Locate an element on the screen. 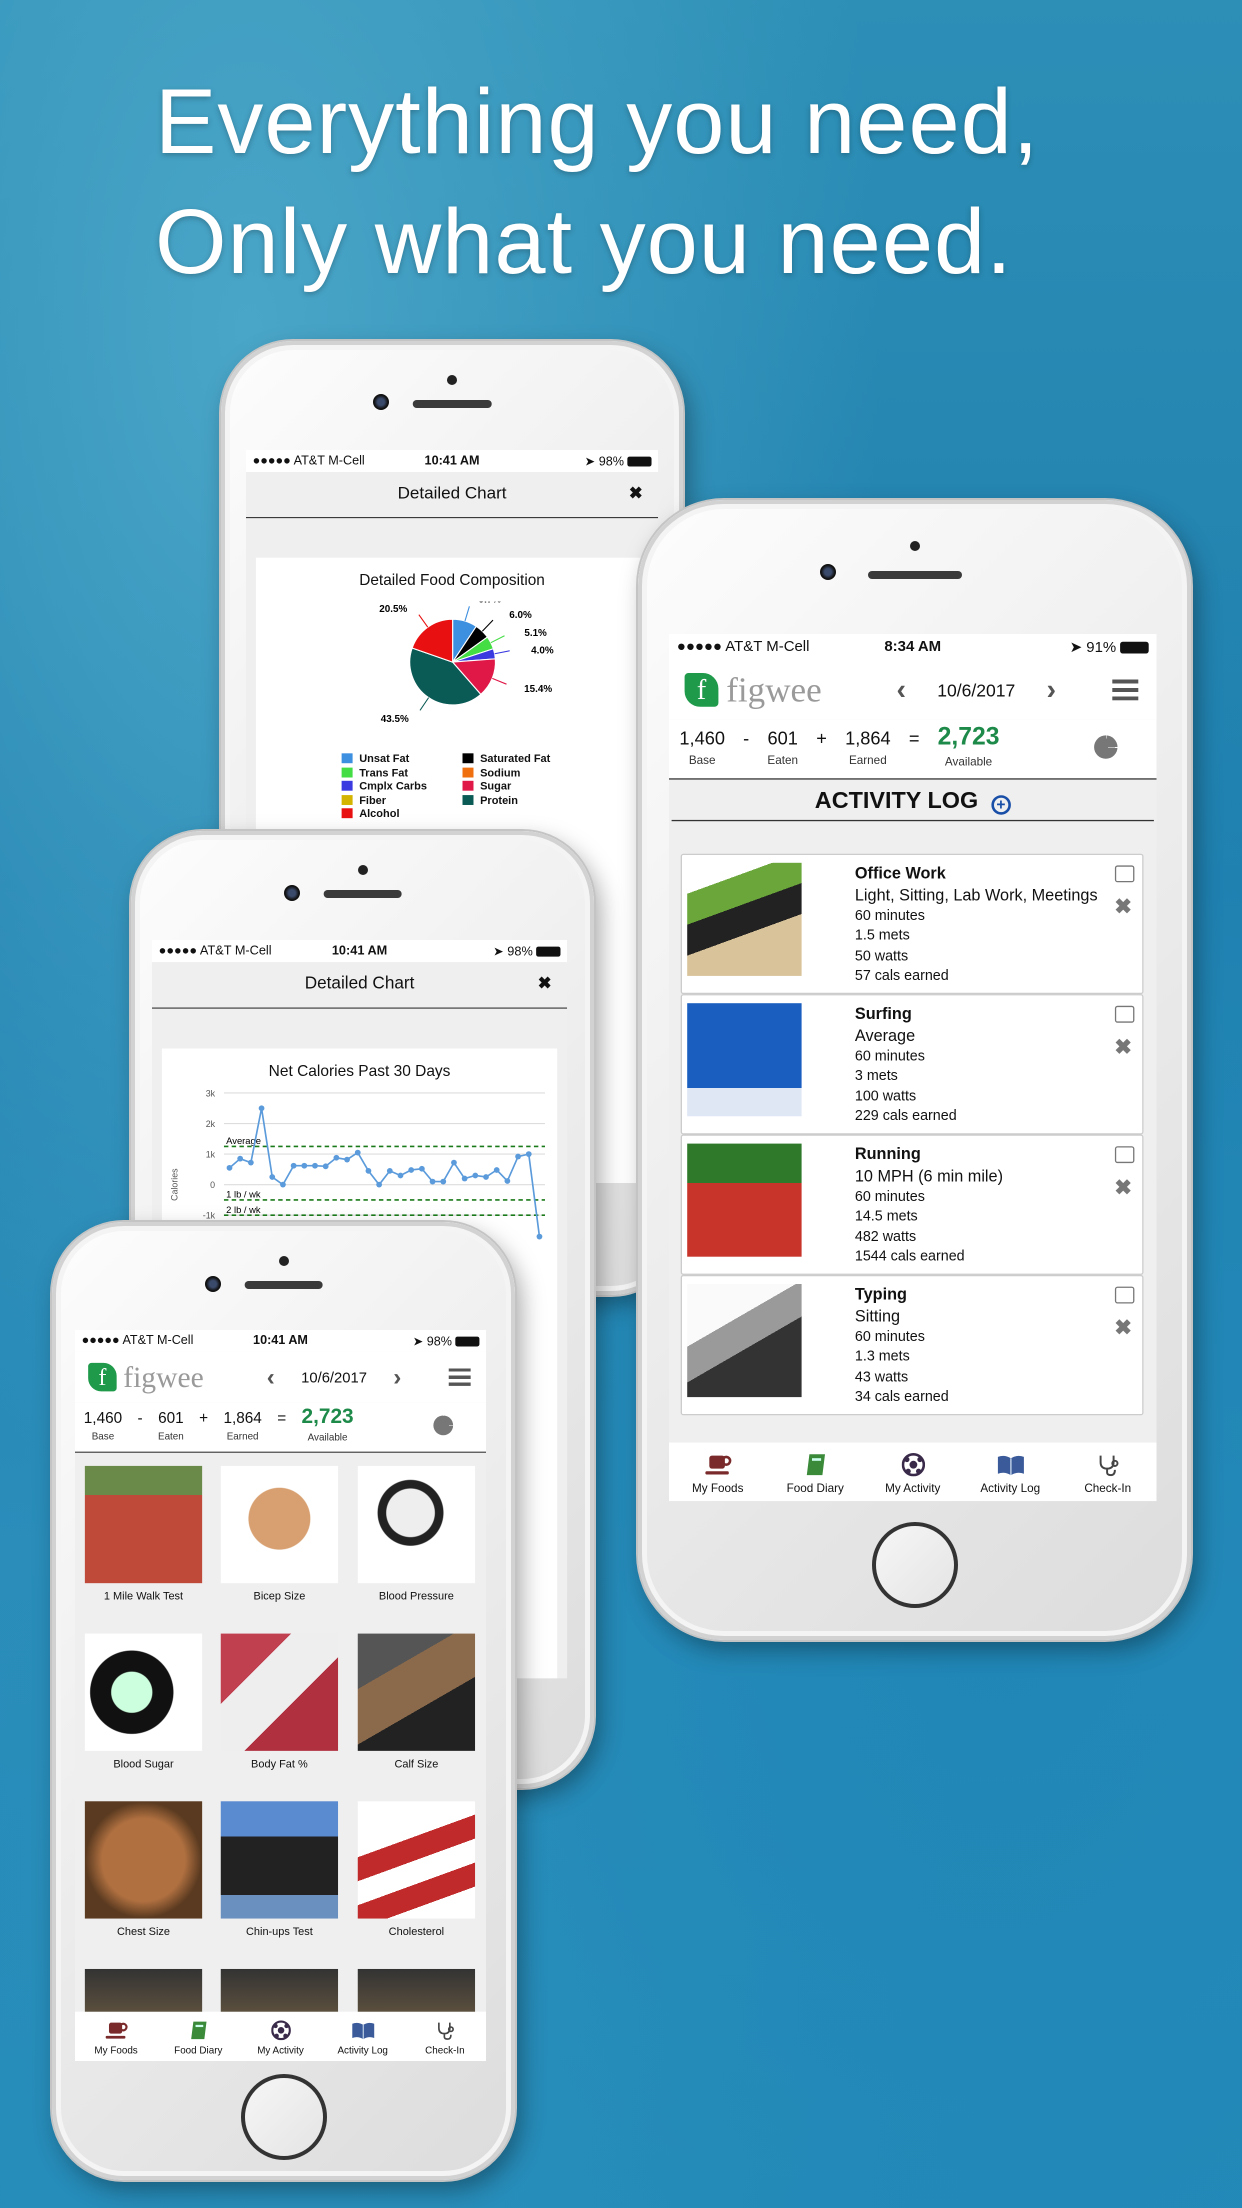  activity-detail: Light, Sitting, Lab Work, Meetings is located at coordinates (976, 894).